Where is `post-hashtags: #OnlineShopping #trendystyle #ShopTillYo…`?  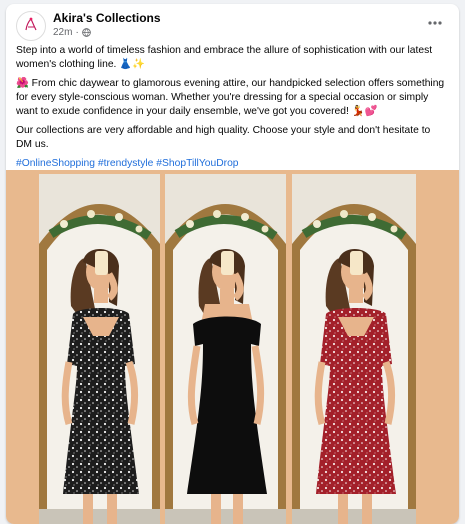 post-hashtags: #OnlineShopping #trendystyle #ShopTillYo… is located at coordinates (232, 164).